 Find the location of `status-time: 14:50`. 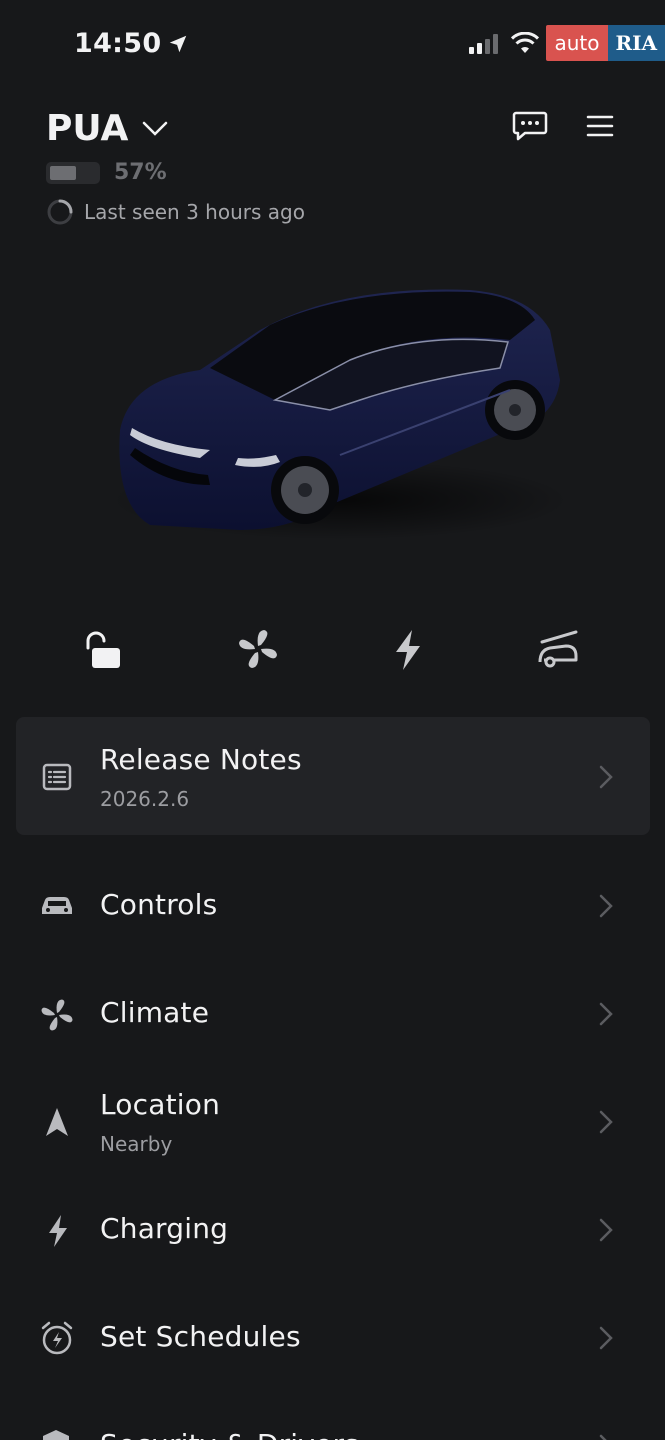

status-time: 14:50 is located at coordinates (131, 43).